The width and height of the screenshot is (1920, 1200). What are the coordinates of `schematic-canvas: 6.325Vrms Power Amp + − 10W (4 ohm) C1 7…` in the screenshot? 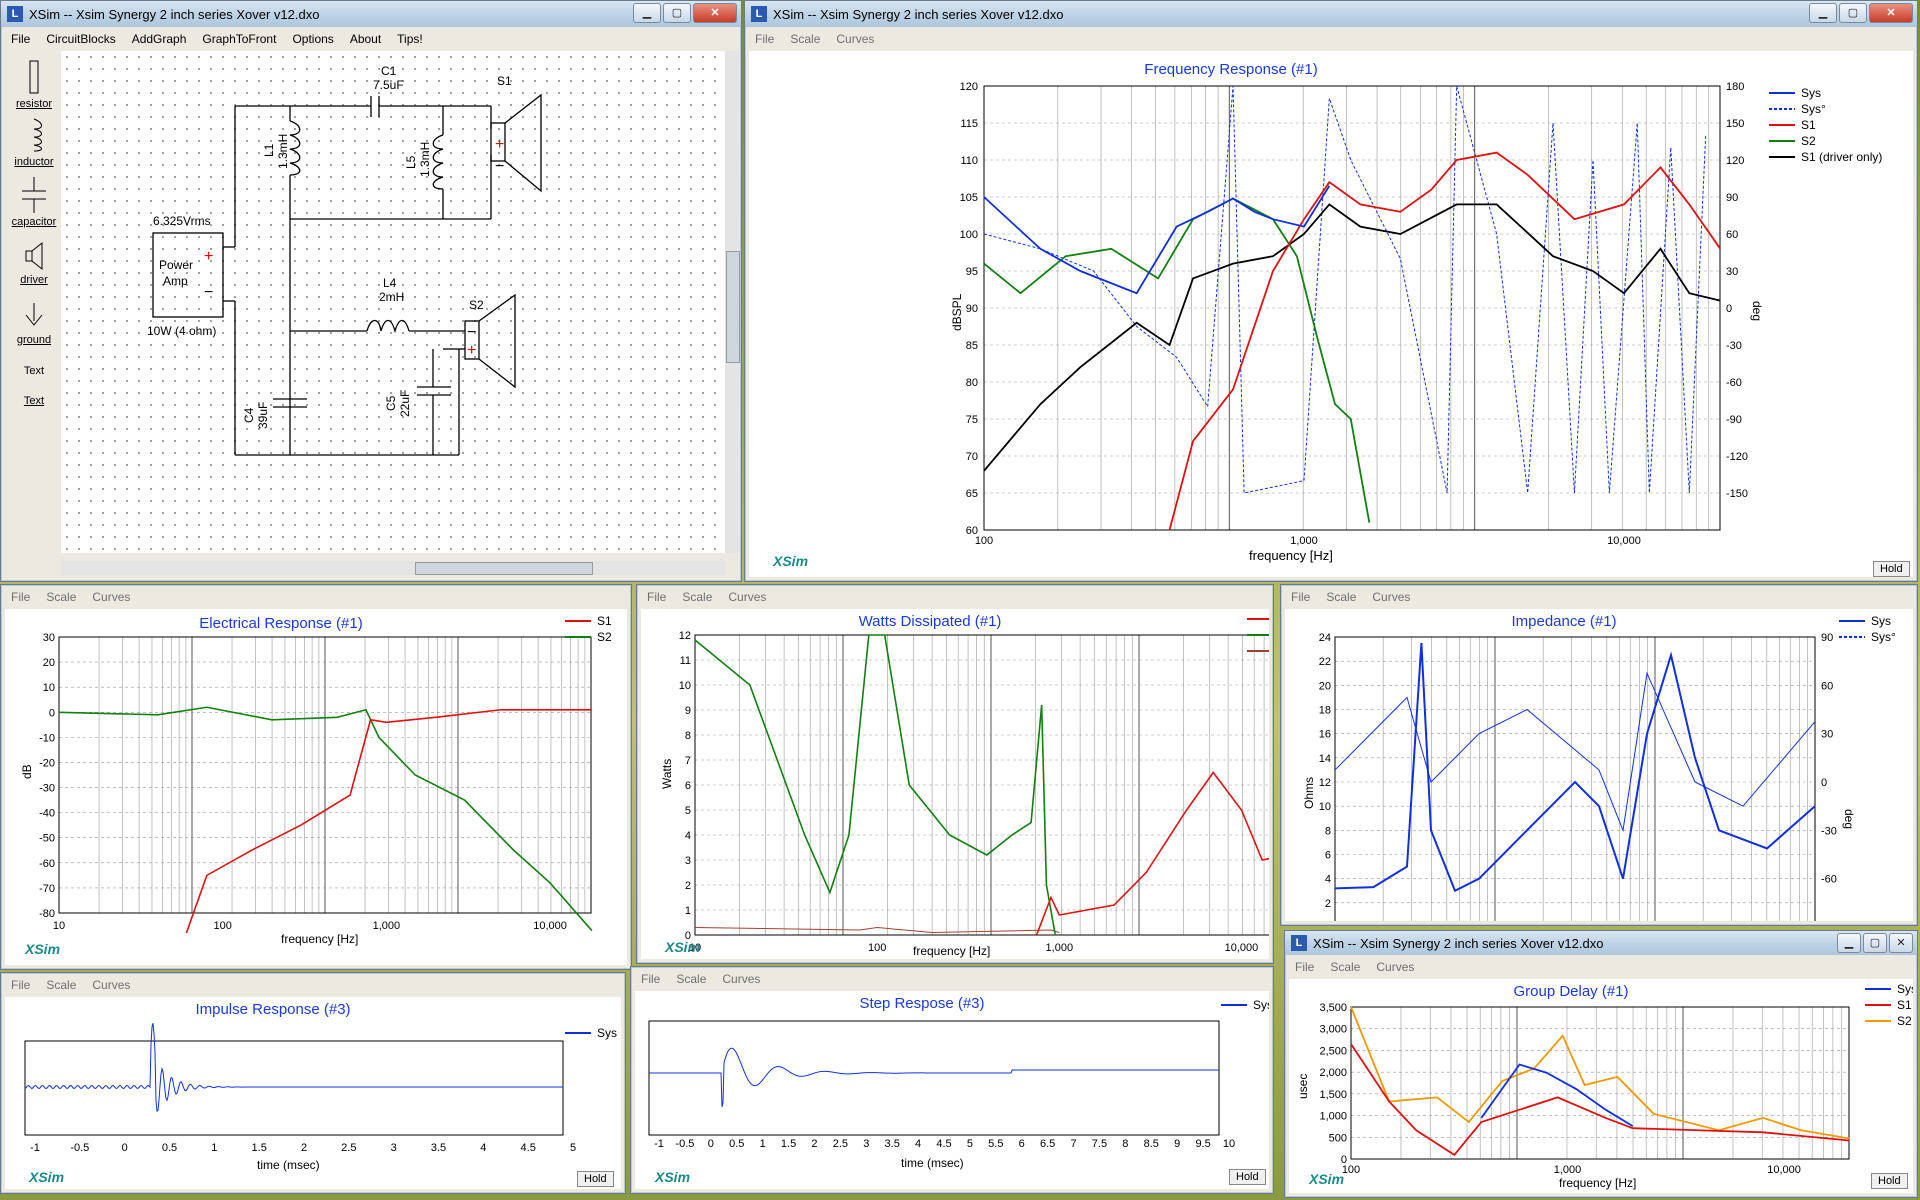 It's located at (393, 302).